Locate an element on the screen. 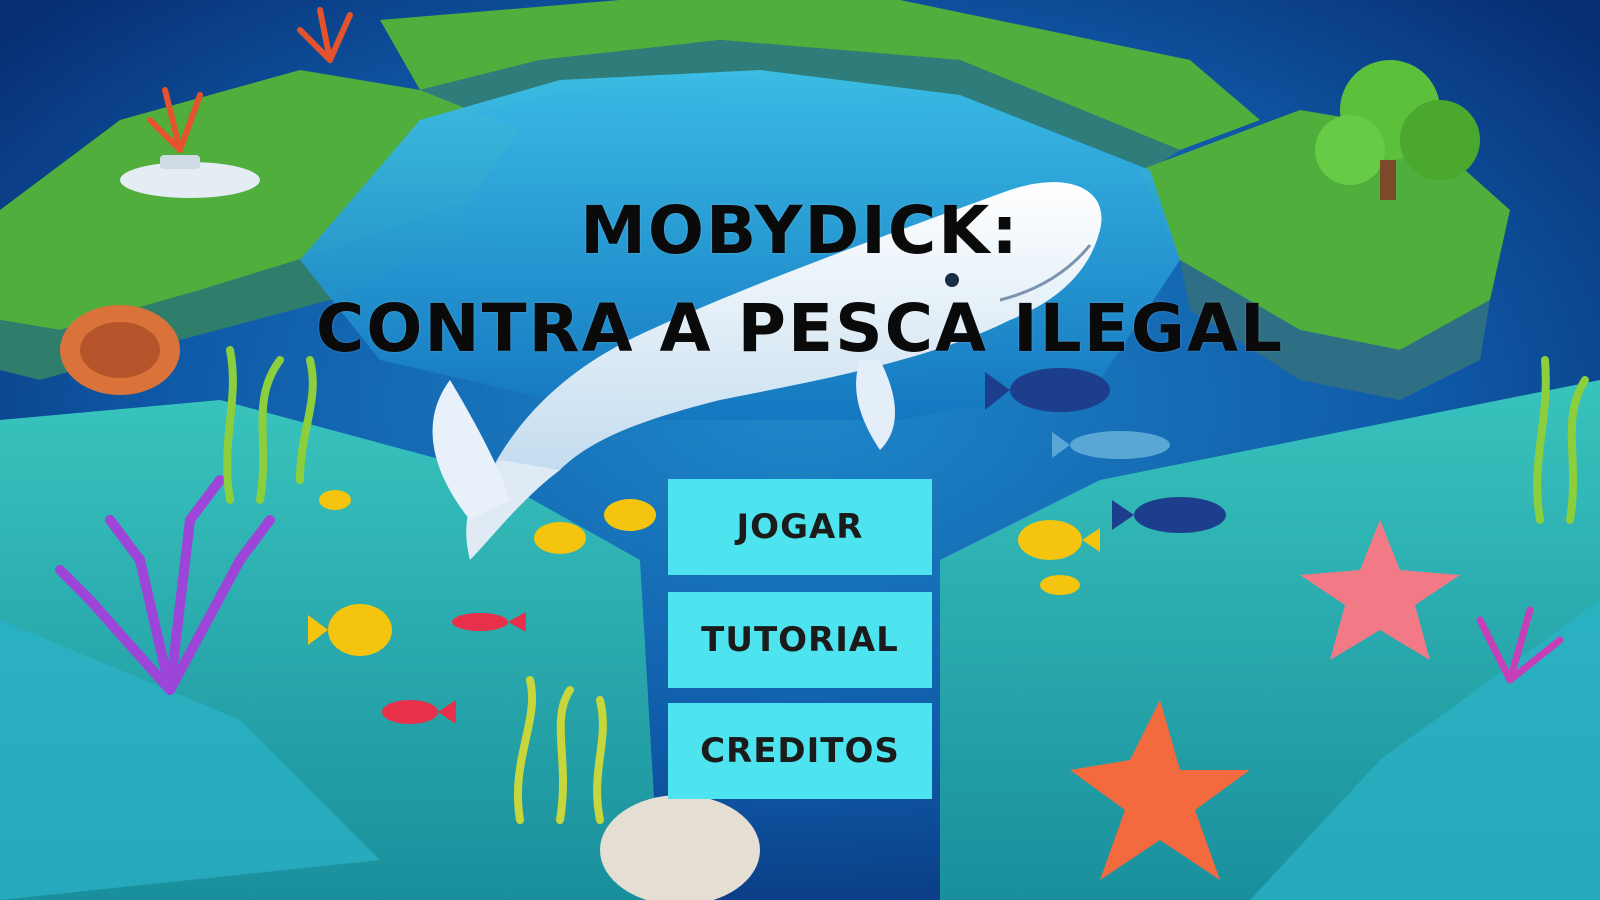 The height and width of the screenshot is (900, 1600). credits-button: CREDITOS is located at coordinates (800, 751).